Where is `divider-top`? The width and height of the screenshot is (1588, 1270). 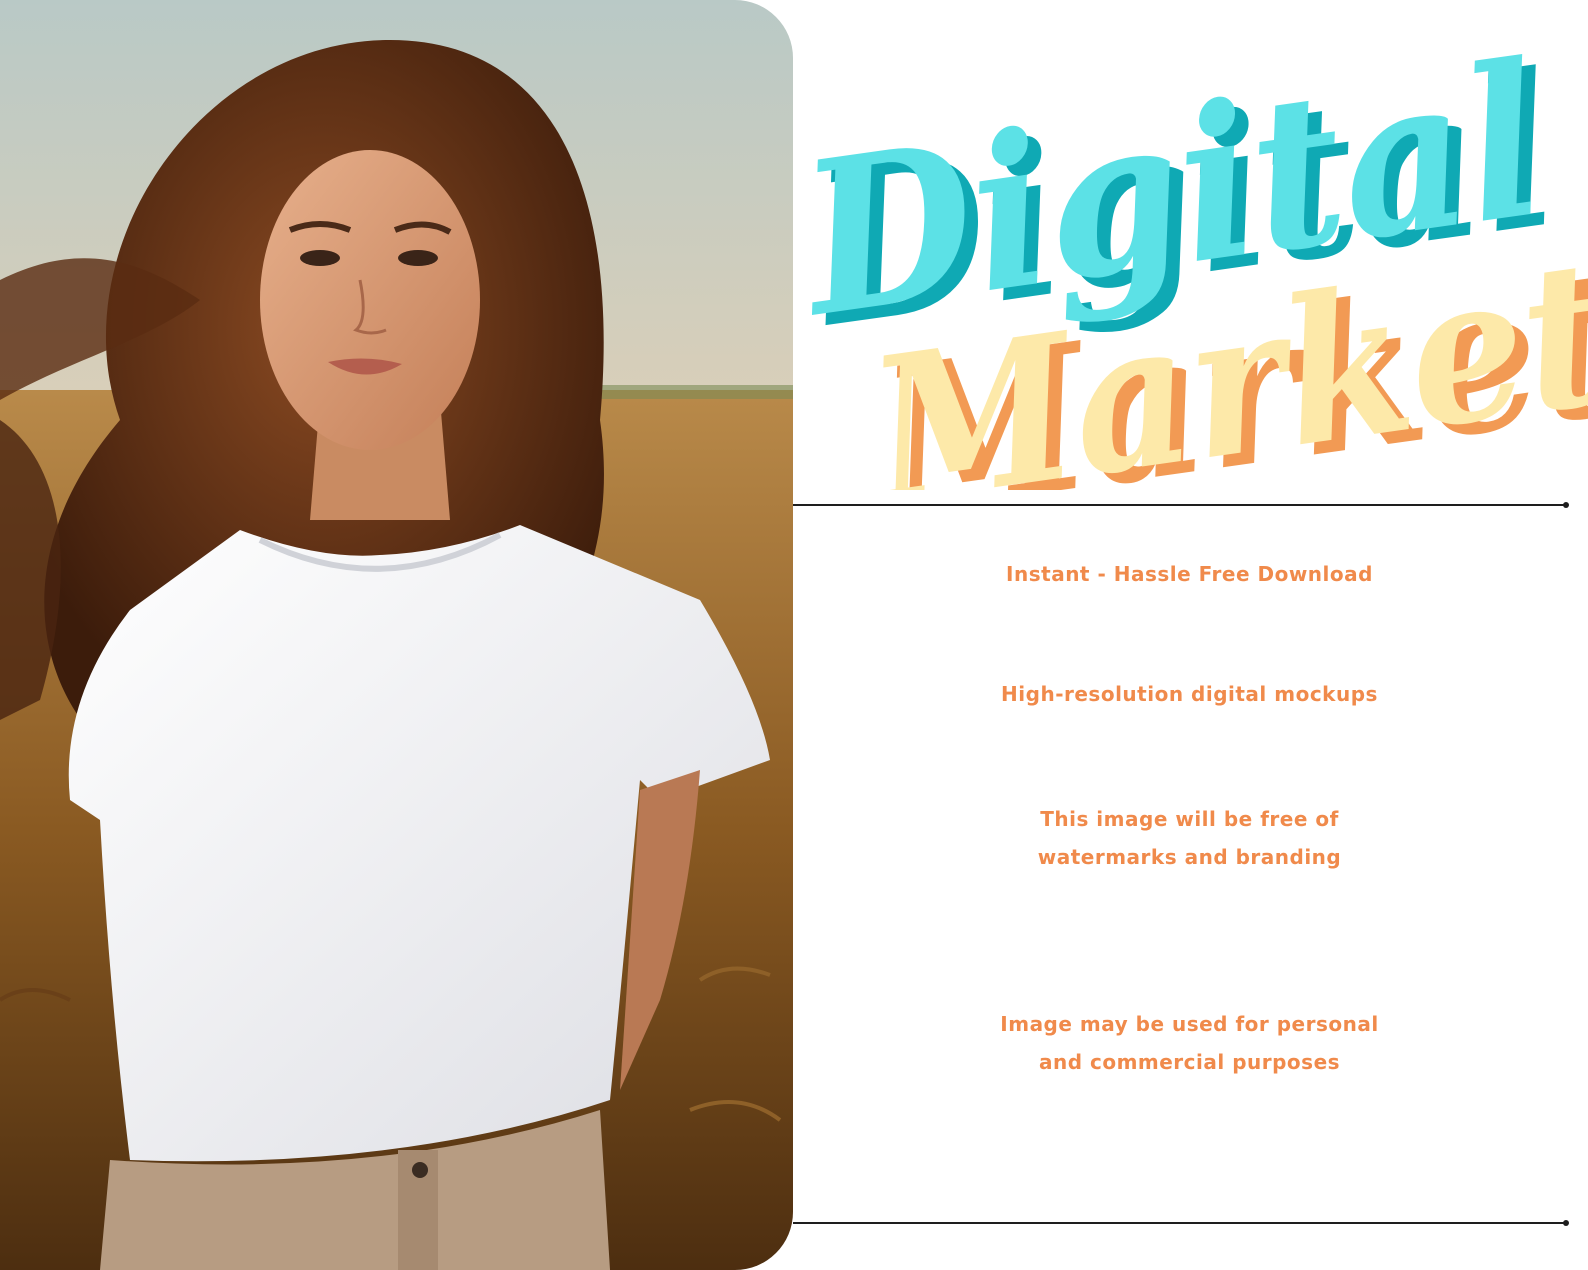
divider-top is located at coordinates (1181, 505).